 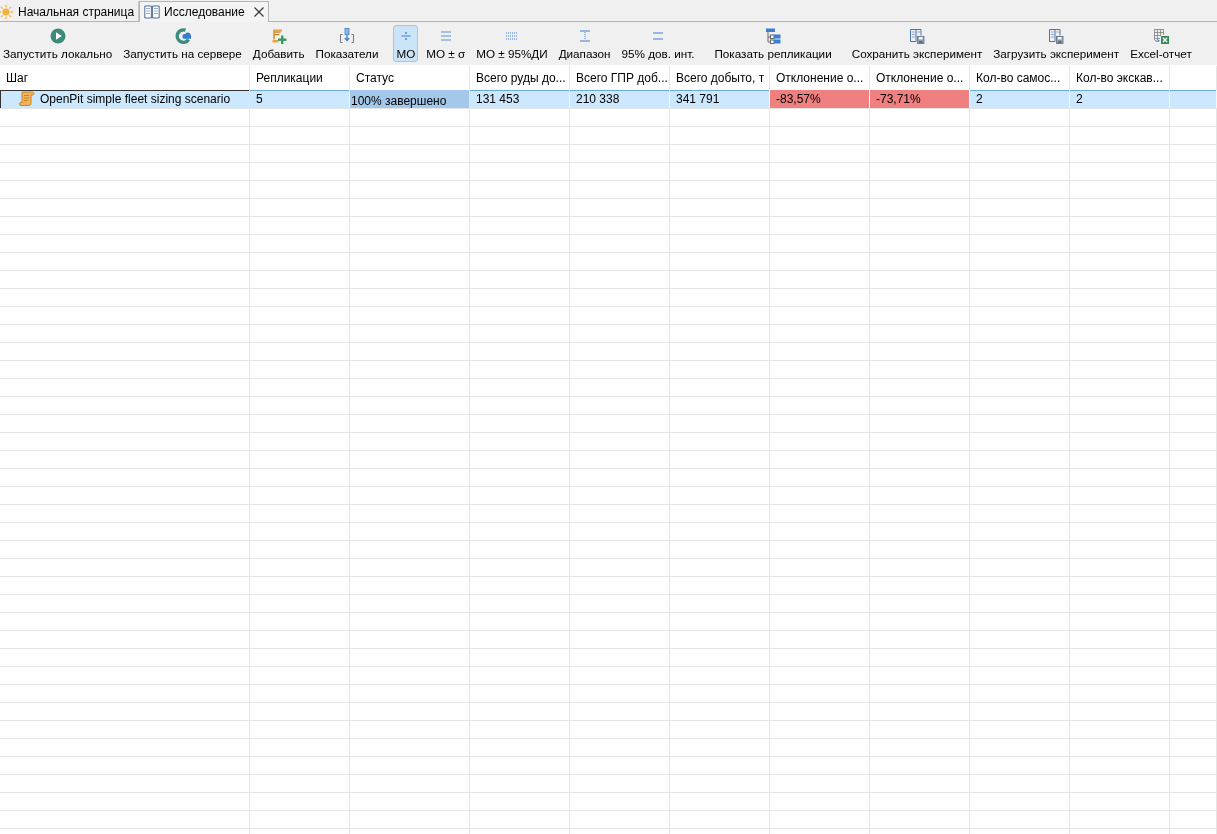 I want to click on close-icon, so click(x=258, y=12).